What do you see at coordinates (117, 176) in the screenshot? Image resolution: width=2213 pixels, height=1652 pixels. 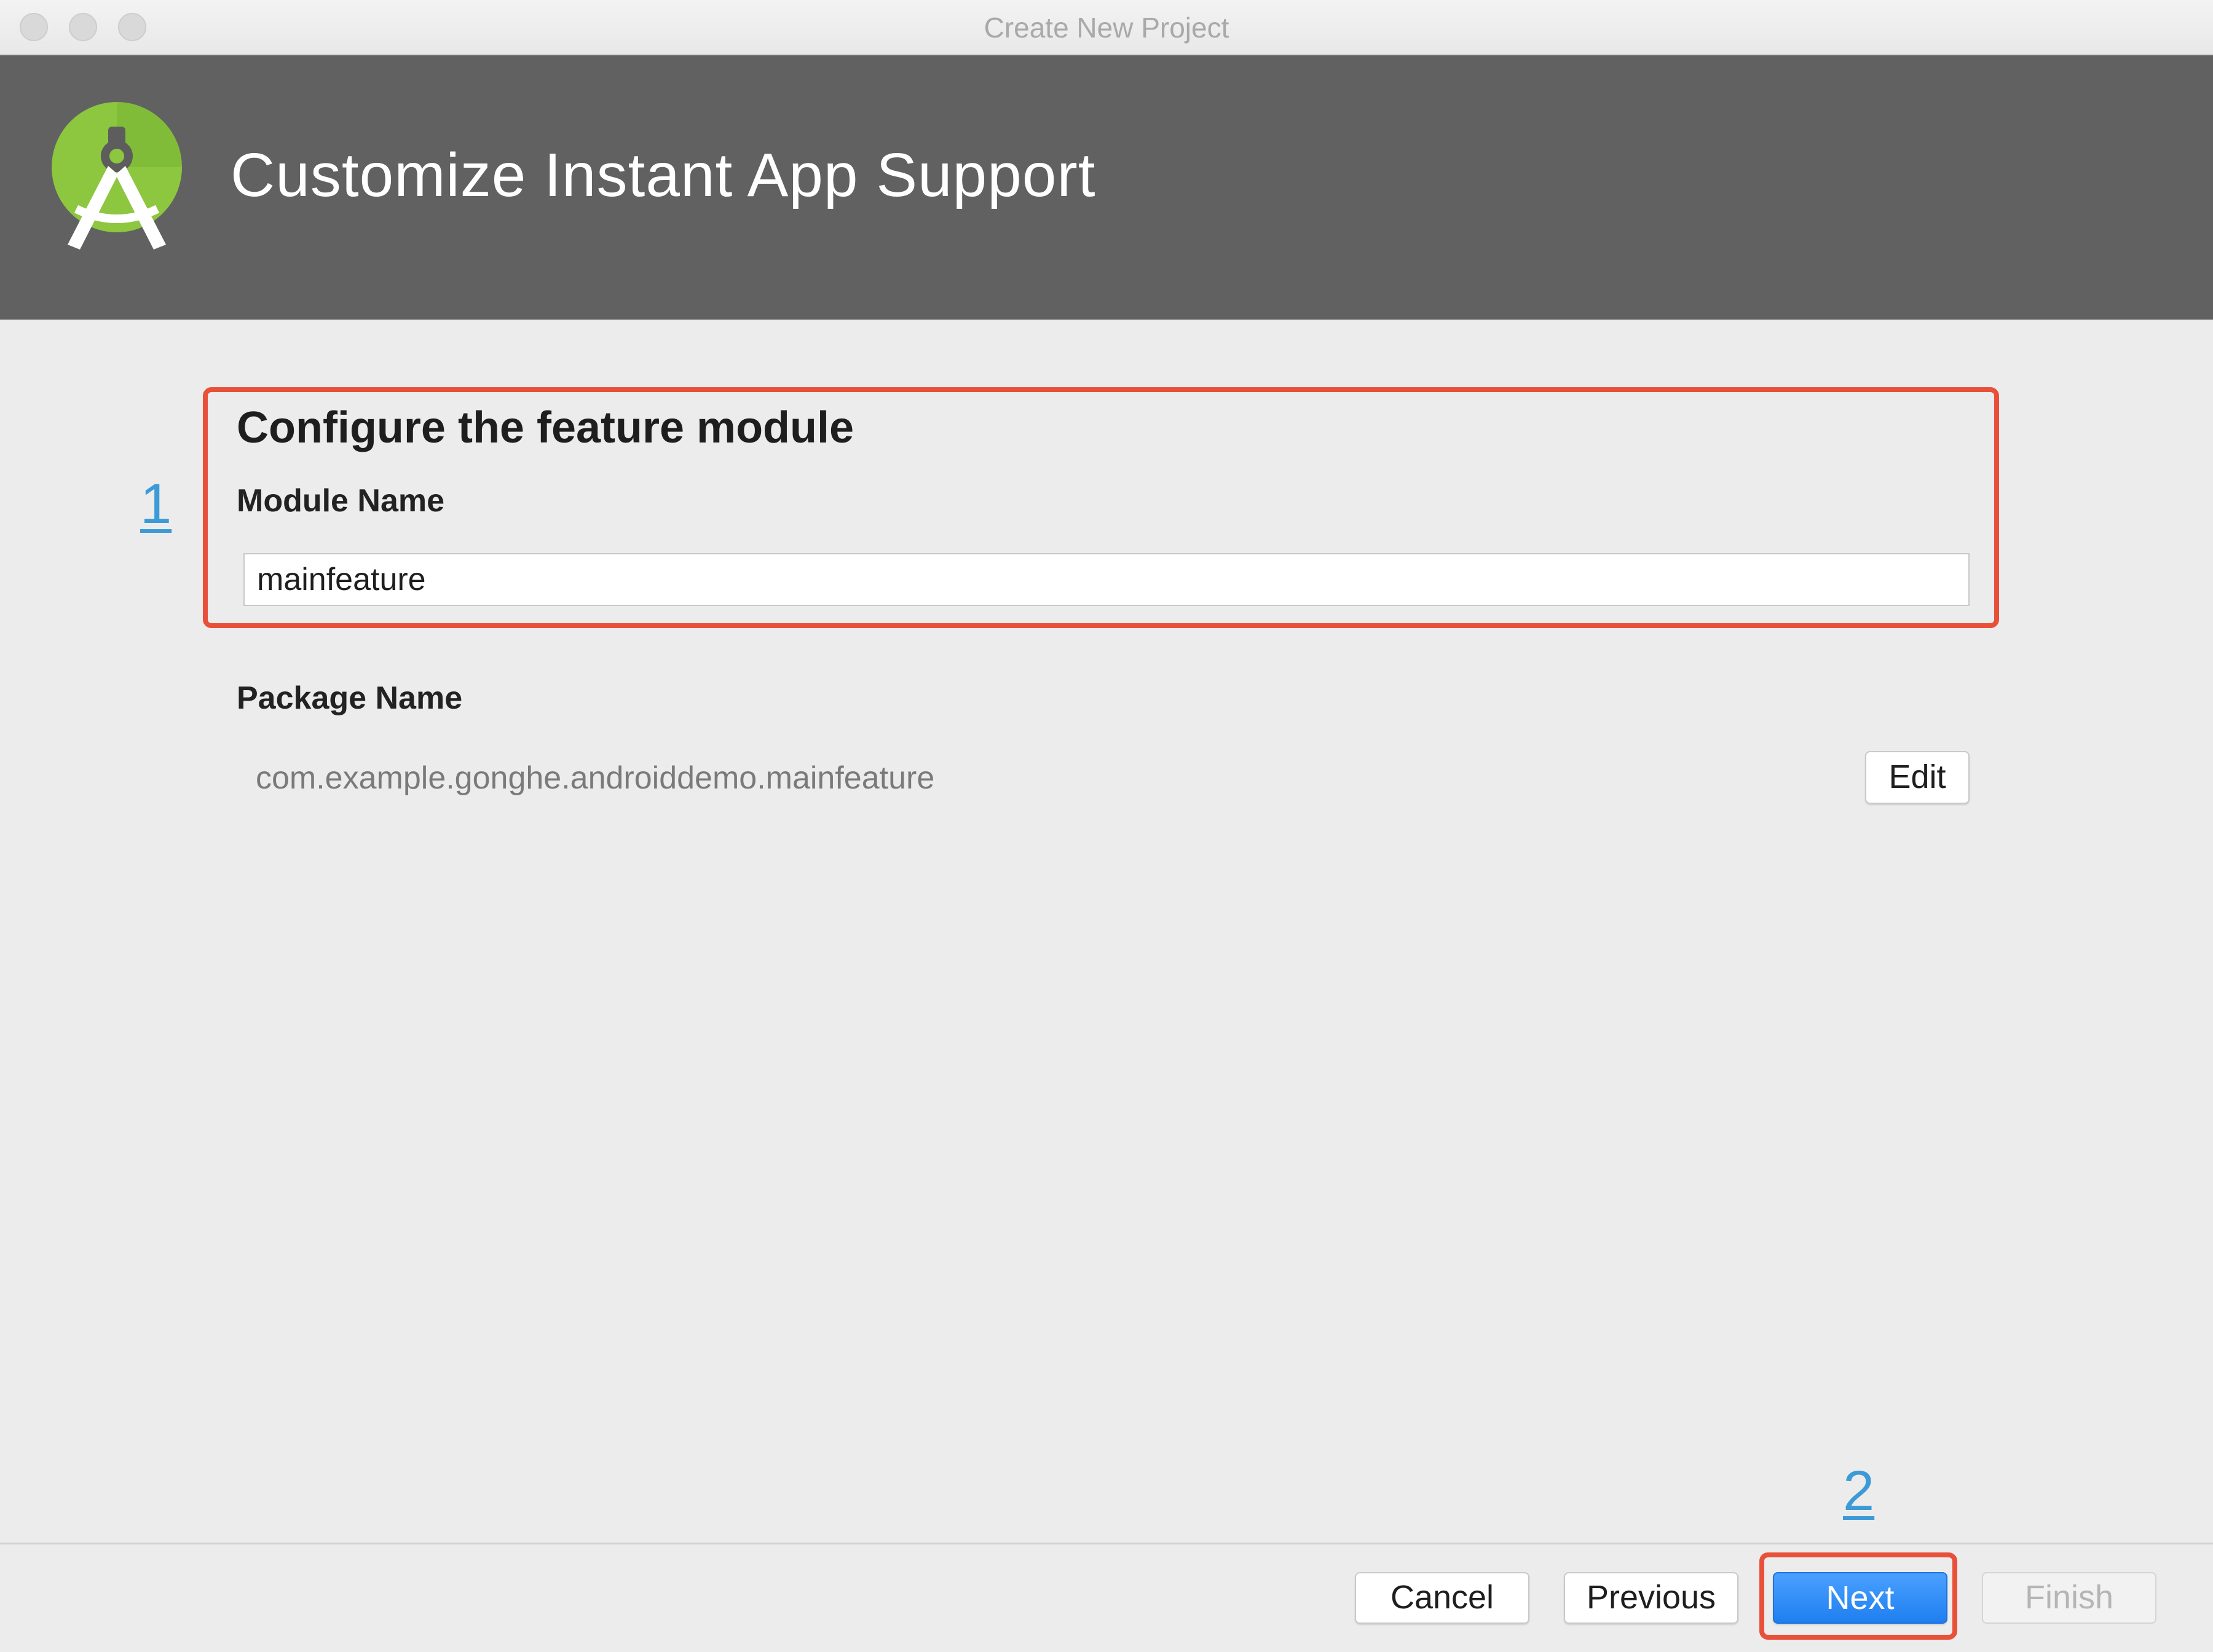 I see `android-studio-logo-icon` at bounding box center [117, 176].